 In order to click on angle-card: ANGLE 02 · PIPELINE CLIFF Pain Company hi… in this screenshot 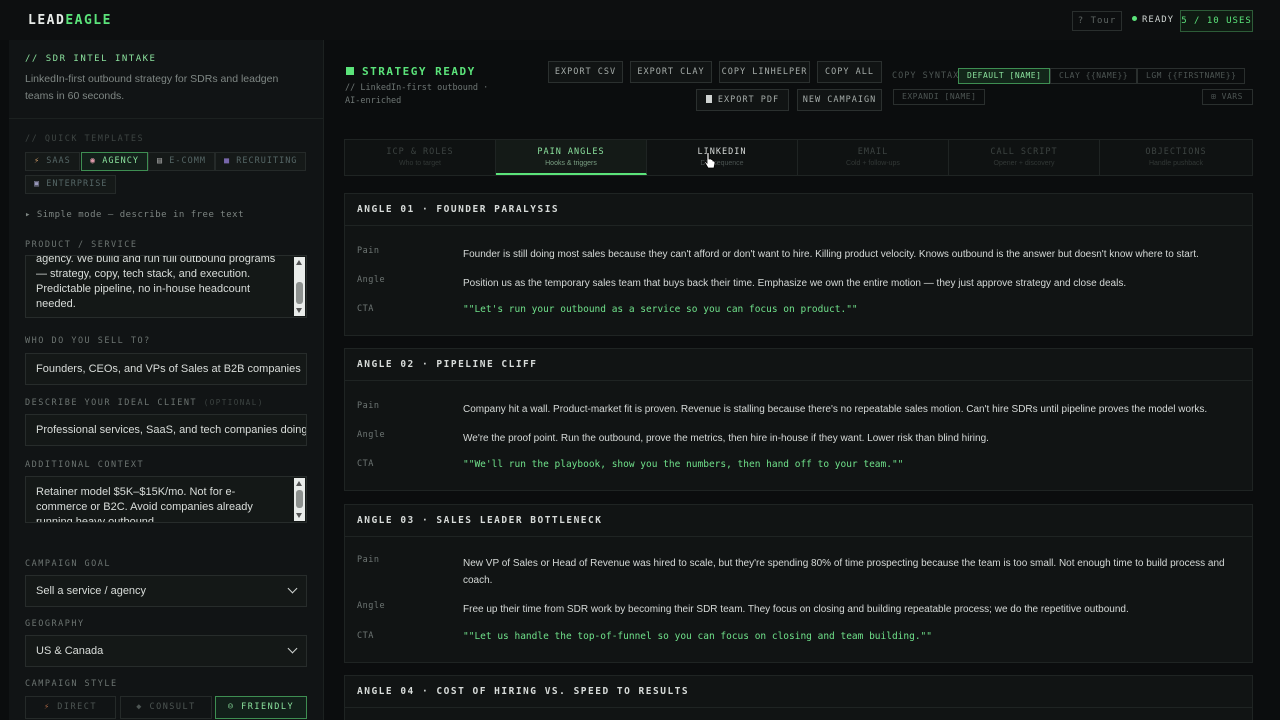, I will do `click(798, 419)`.